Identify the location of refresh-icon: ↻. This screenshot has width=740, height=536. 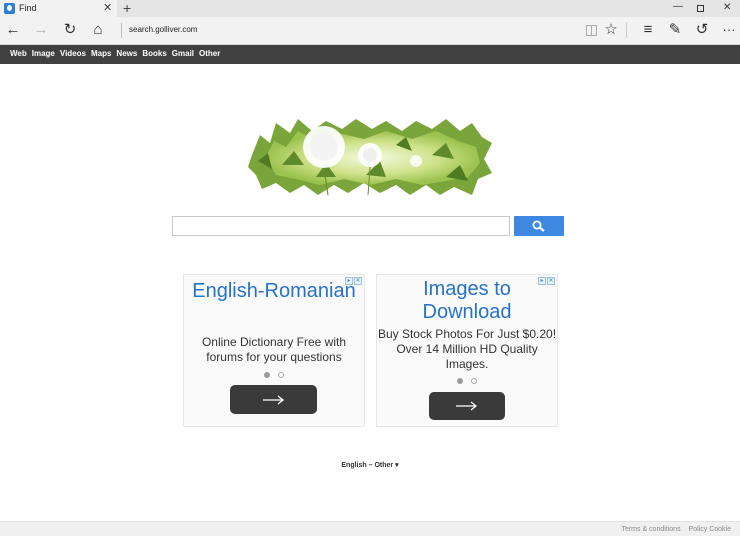
(70, 30).